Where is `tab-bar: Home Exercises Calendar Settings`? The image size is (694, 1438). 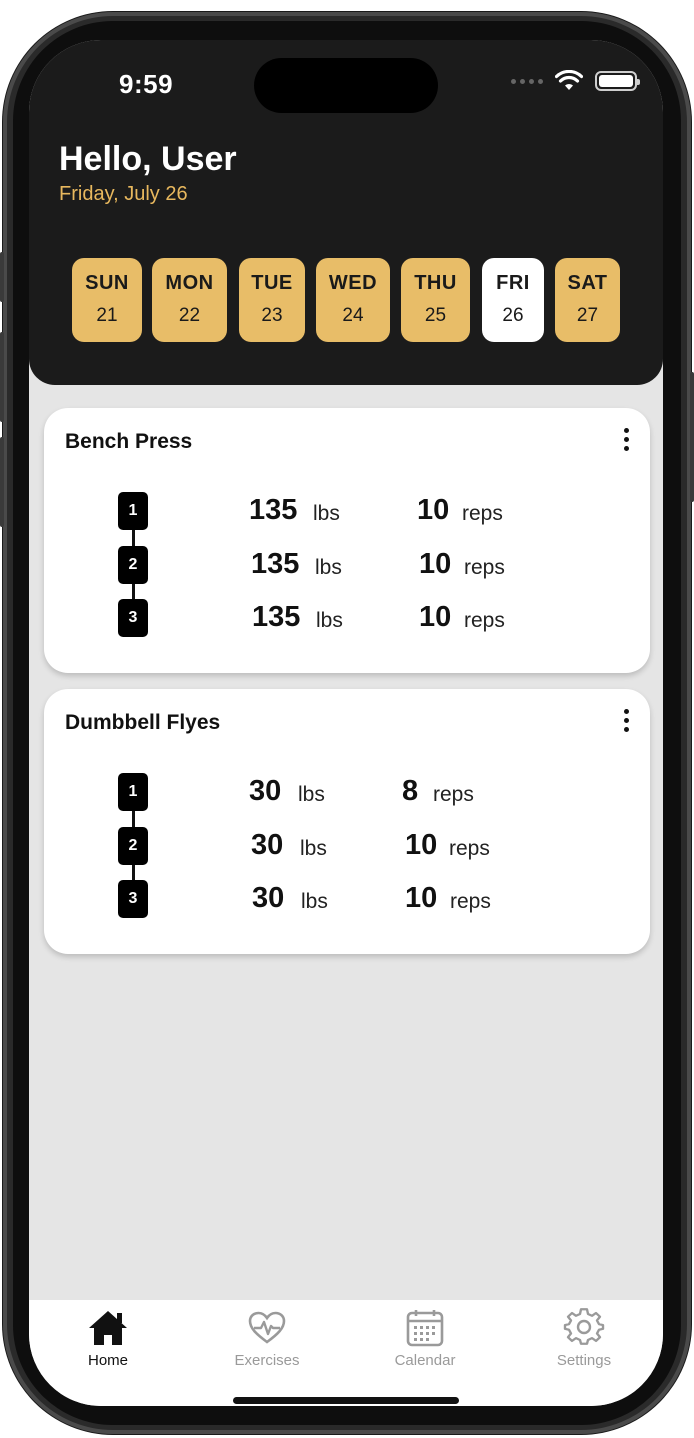
tab-bar: Home Exercises Calendar Settings is located at coordinates (346, 1353).